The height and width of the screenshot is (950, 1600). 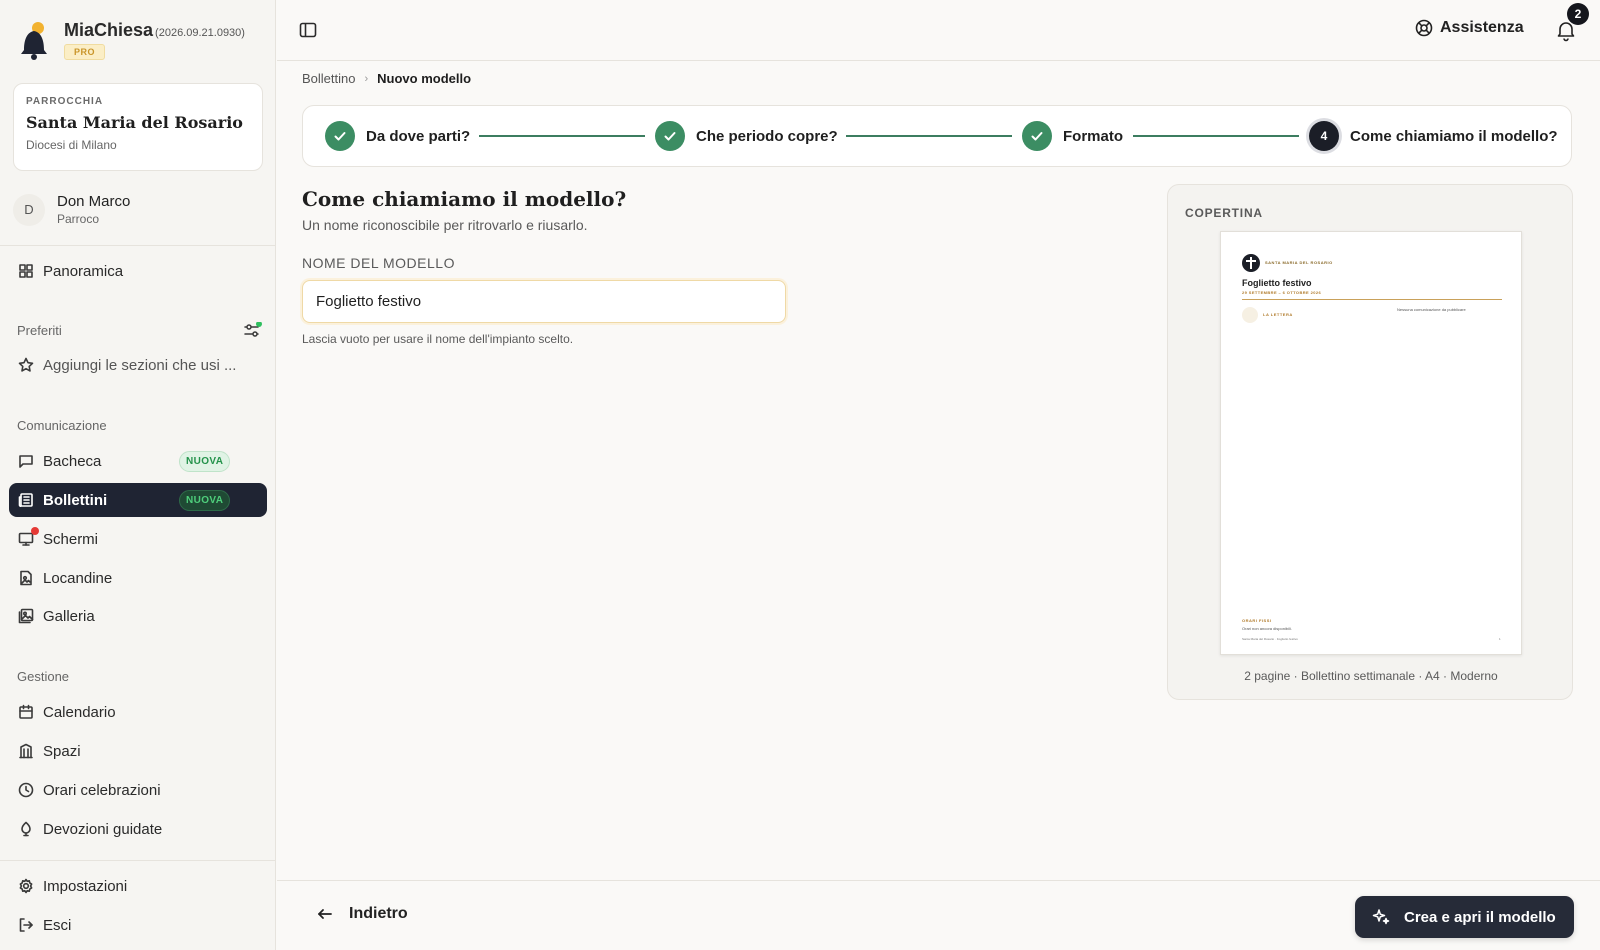 What do you see at coordinates (69, 616) in the screenshot?
I see `sidebar-item-label: Galleria` at bounding box center [69, 616].